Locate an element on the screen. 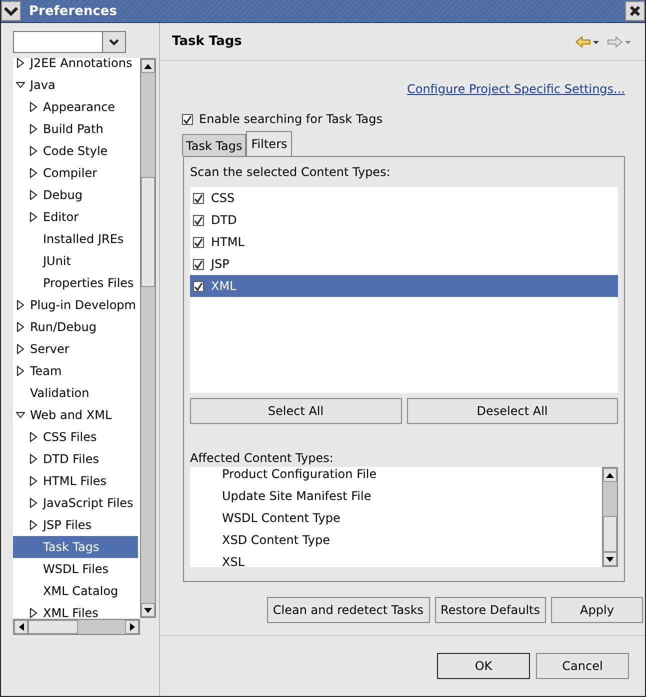  list-item: XSL is located at coordinates (233, 559).